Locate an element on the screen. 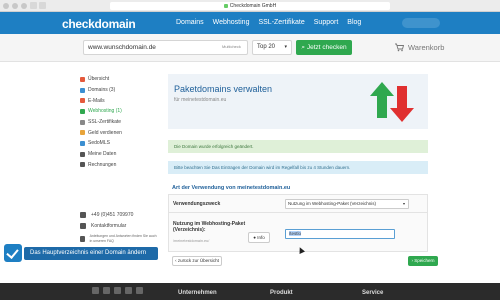 The width and height of the screenshot is (500, 300). sidebar-item-ssl: SSL-Zertifikate is located at coordinates (120, 122).